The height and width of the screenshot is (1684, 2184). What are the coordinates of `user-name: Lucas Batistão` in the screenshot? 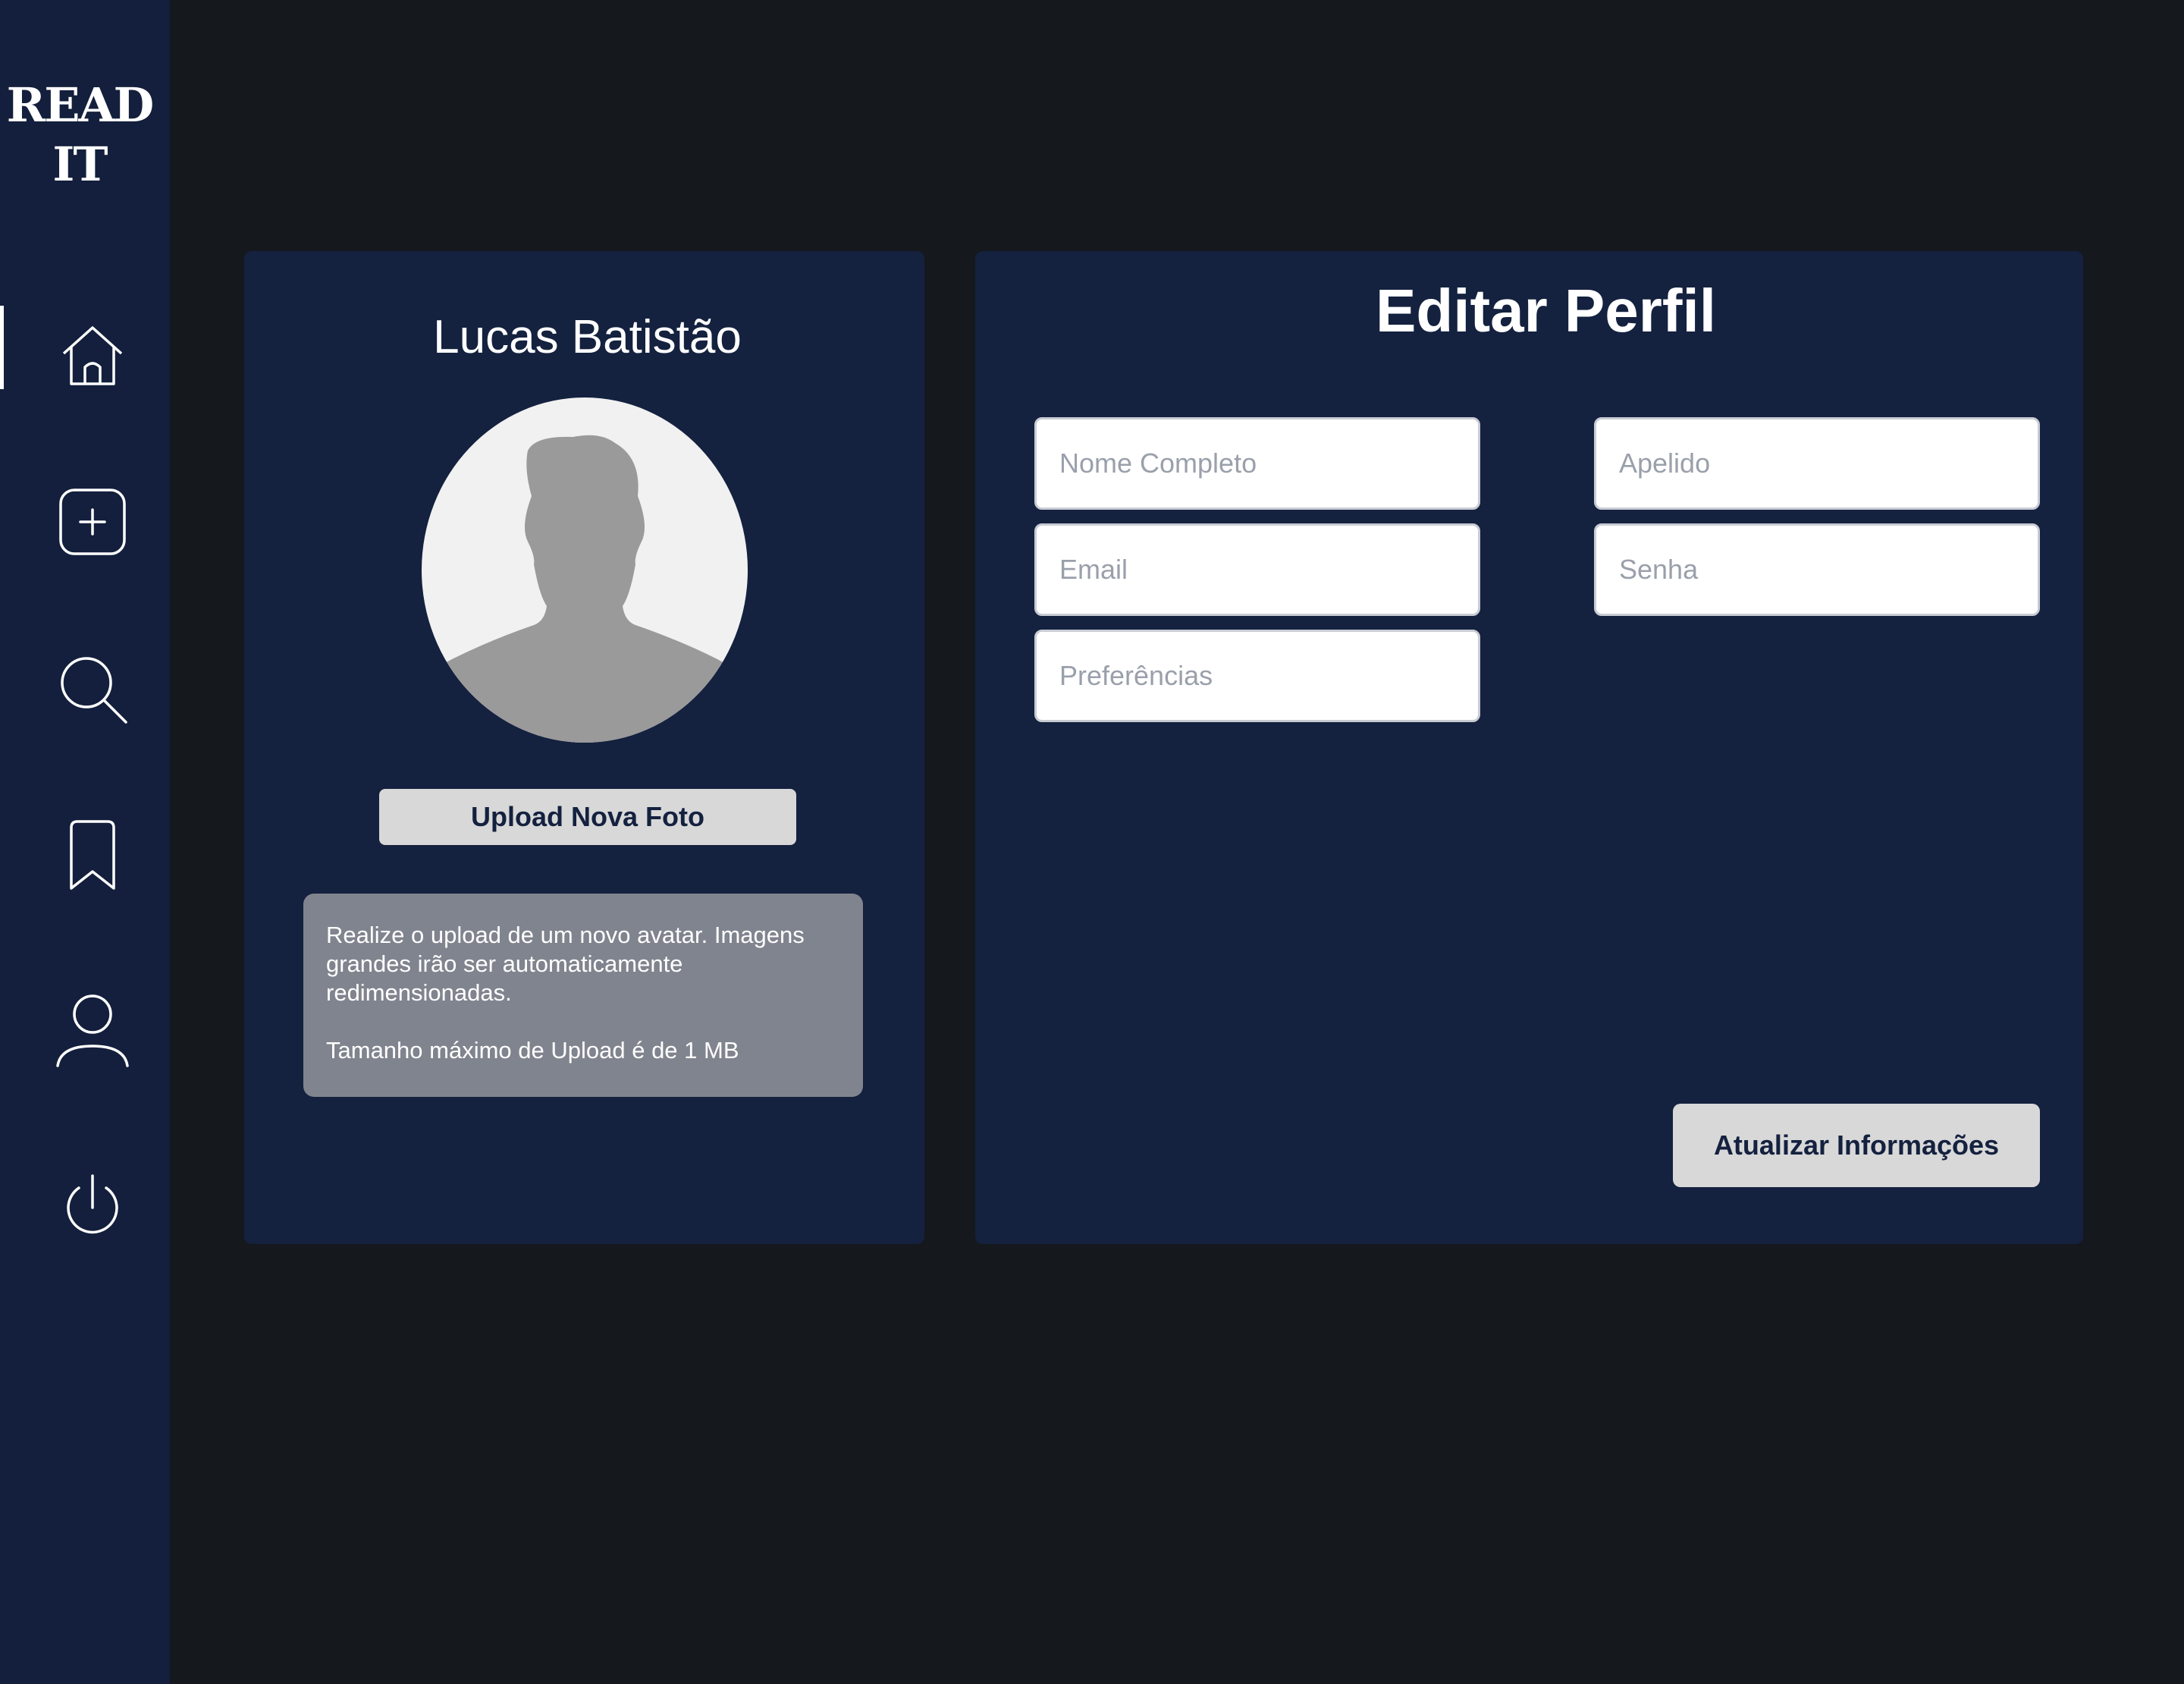 It's located at (587, 337).